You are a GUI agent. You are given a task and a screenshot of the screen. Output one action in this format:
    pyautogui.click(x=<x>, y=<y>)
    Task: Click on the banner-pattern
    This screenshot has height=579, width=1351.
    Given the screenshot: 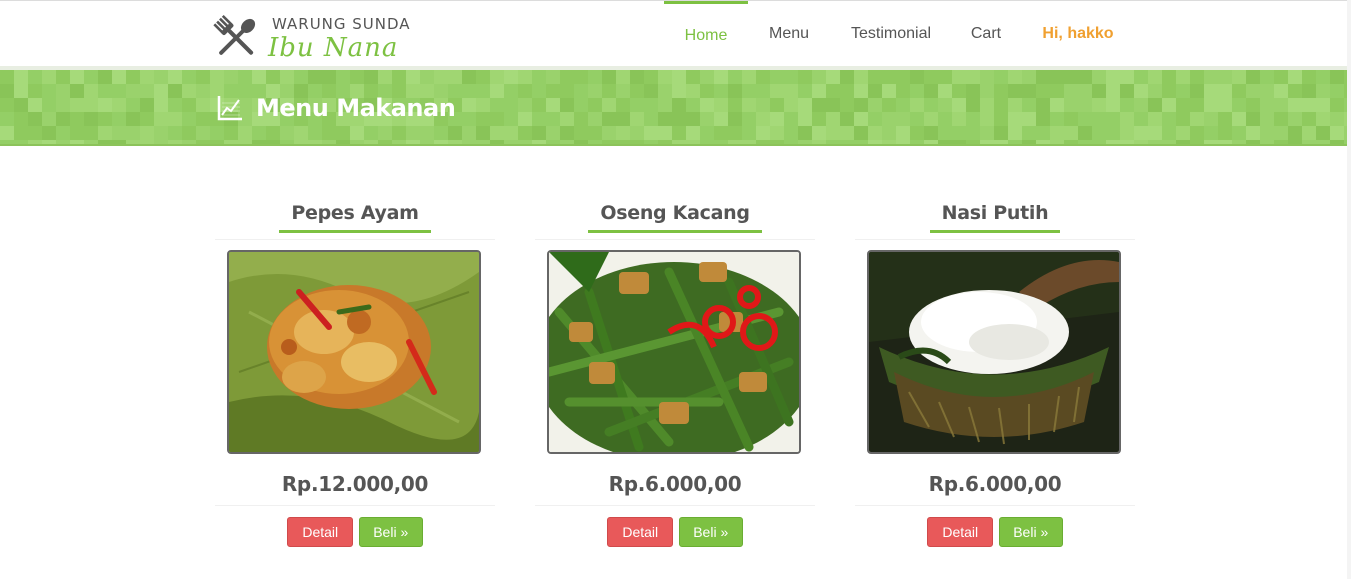 What is the action you would take?
    pyautogui.click(x=675, y=107)
    